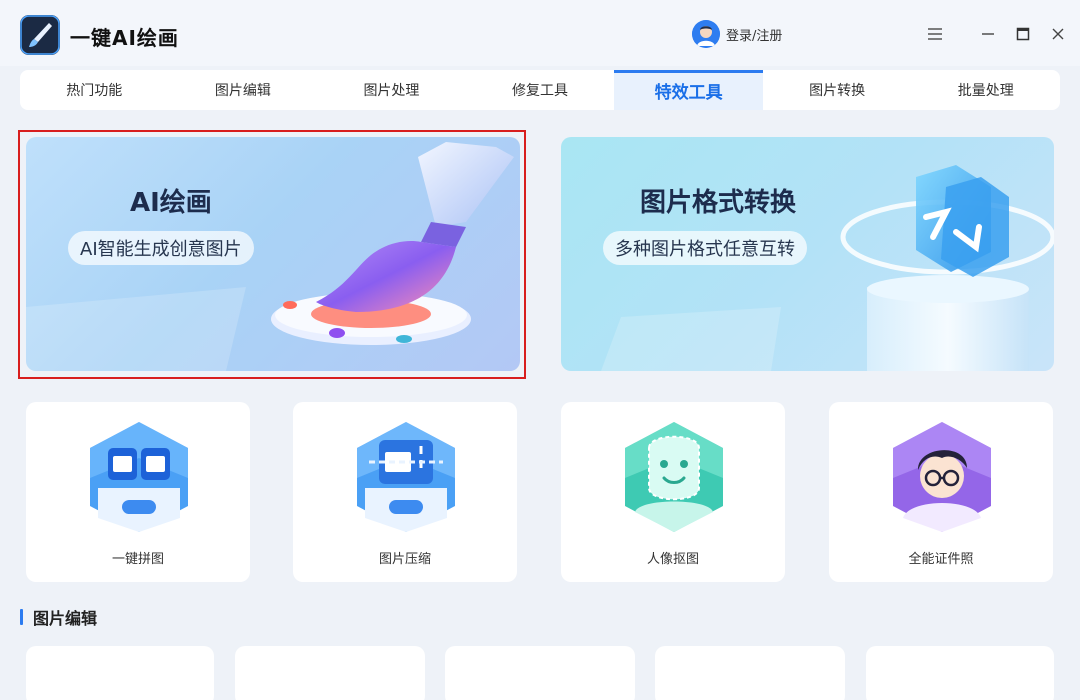 Image resolution: width=1080 pixels, height=700 pixels. What do you see at coordinates (837, 90) in the screenshot?
I see `tab-image-convert: 图片转换` at bounding box center [837, 90].